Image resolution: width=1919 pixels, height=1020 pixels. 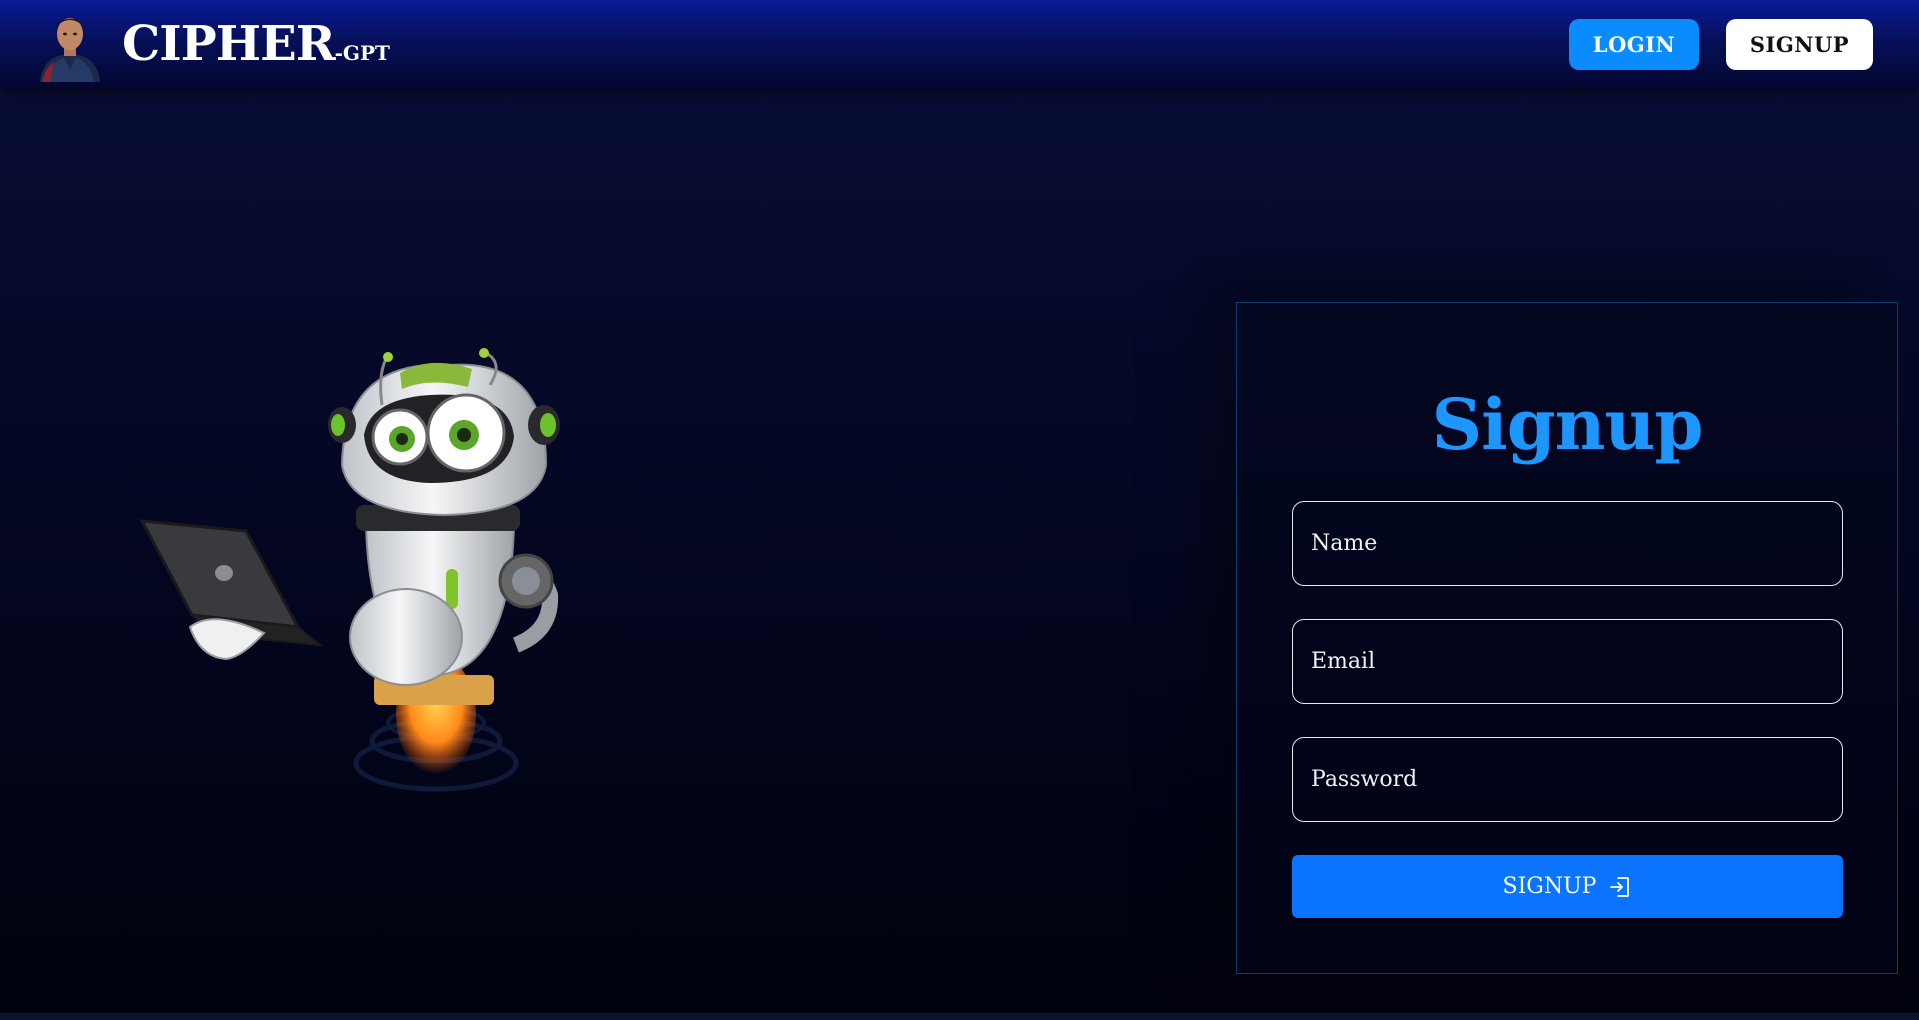 What do you see at coordinates (959, 44) in the screenshot?
I see `navbar: CIPHER-GPT LOGIN SIGNUP` at bounding box center [959, 44].